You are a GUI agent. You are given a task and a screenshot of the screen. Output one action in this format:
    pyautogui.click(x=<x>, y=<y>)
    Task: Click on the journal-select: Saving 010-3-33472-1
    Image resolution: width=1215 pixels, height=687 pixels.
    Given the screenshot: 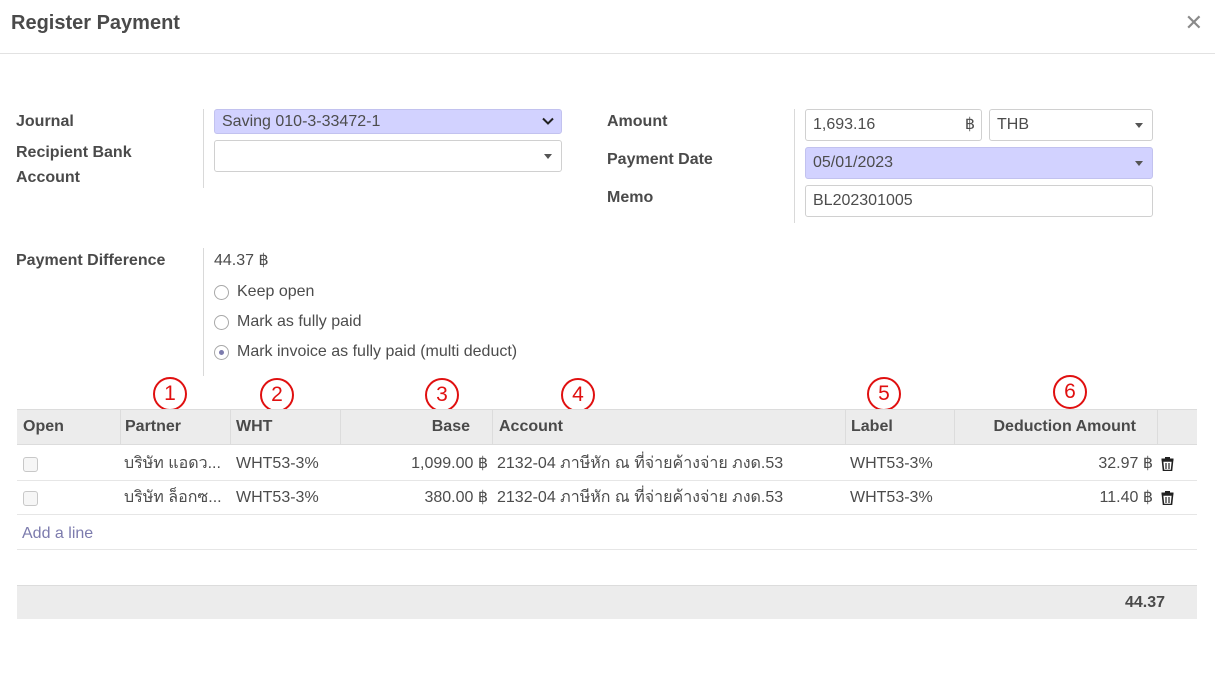 What is the action you would take?
    pyautogui.click(x=388, y=121)
    